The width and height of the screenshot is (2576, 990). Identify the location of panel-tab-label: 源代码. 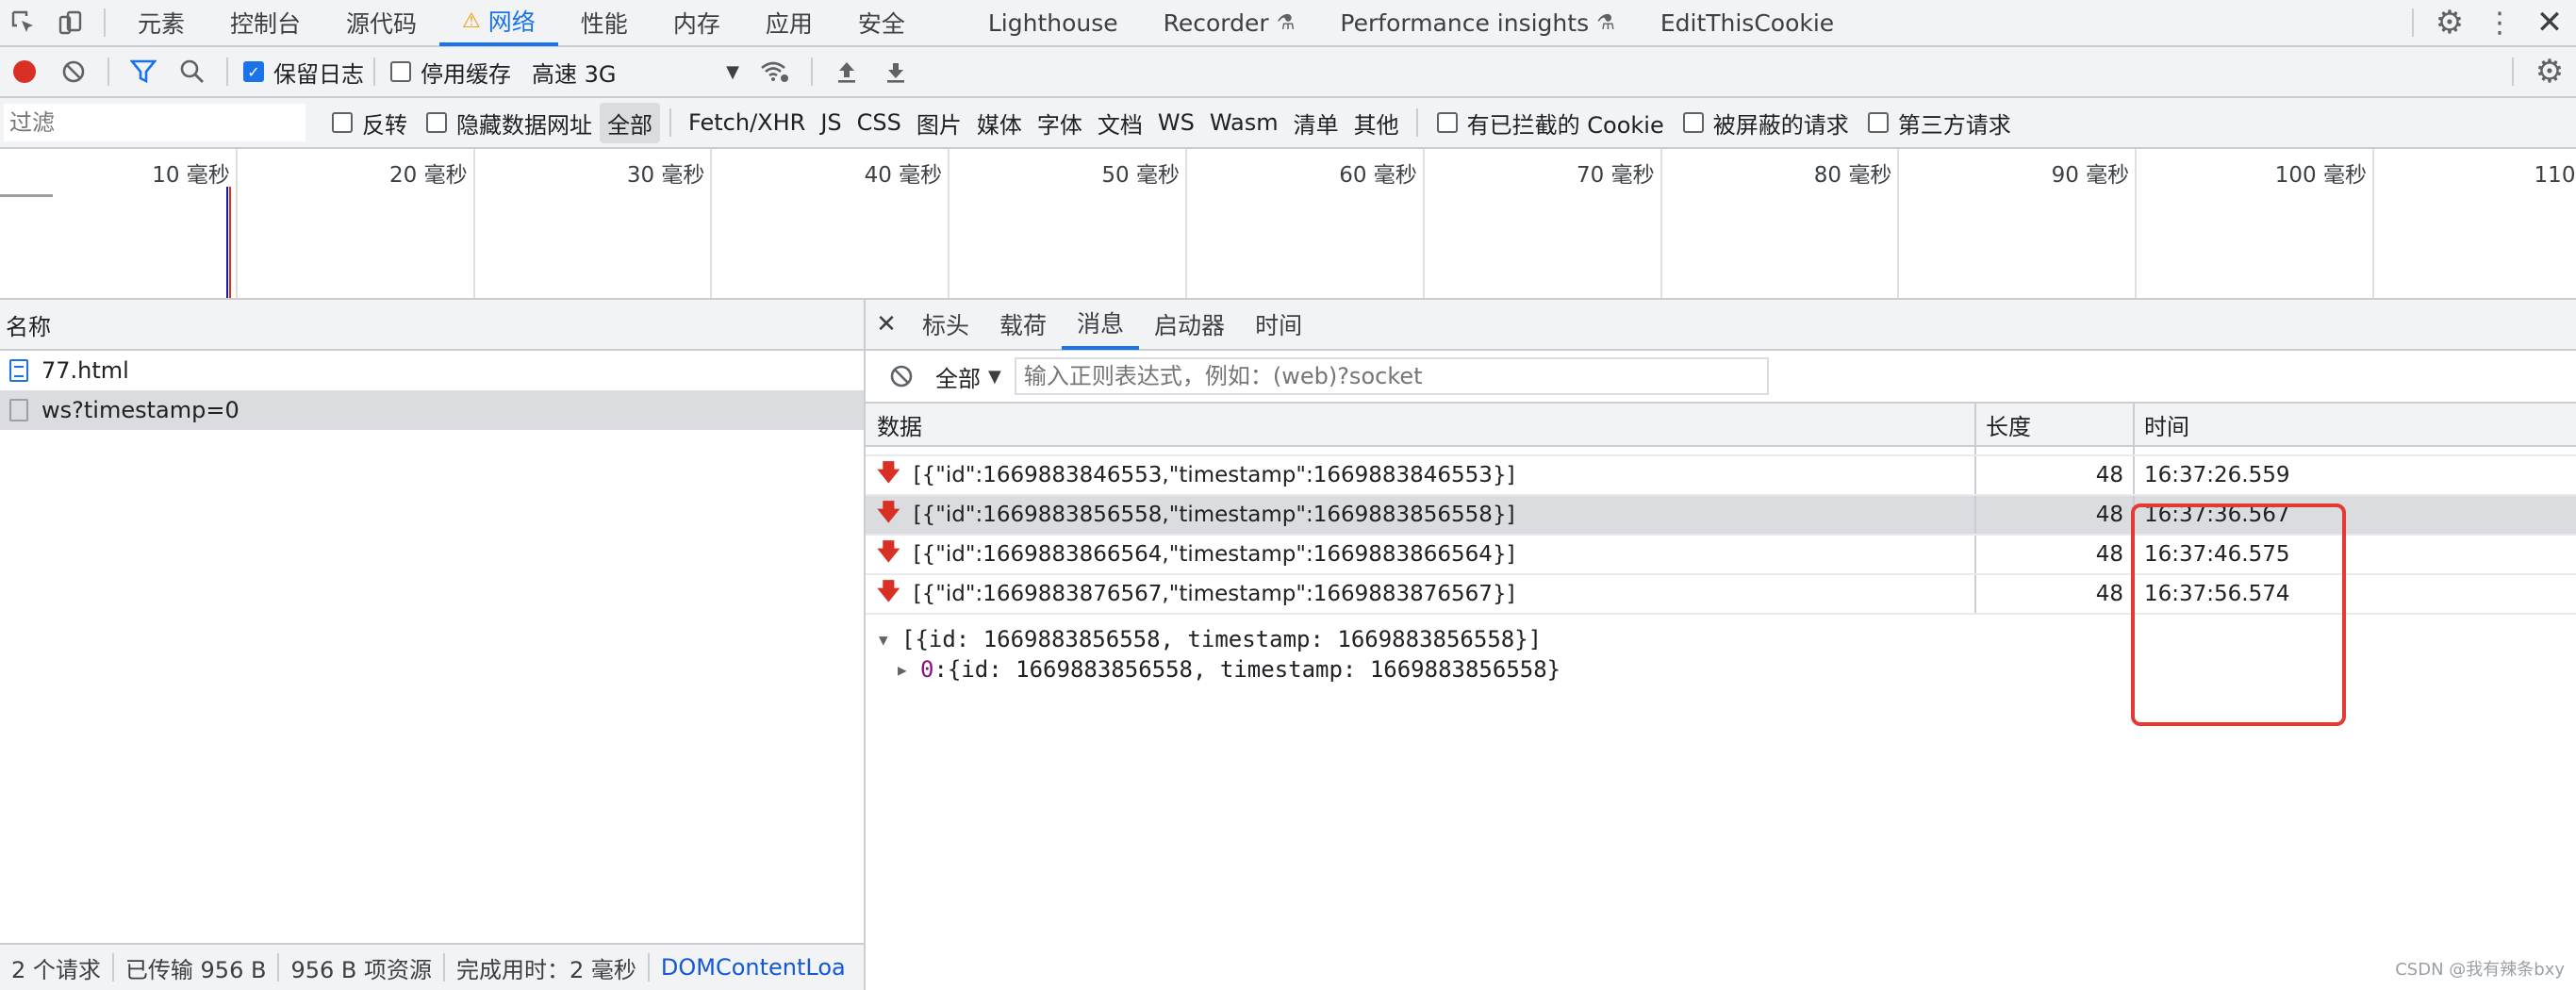
(382, 24).